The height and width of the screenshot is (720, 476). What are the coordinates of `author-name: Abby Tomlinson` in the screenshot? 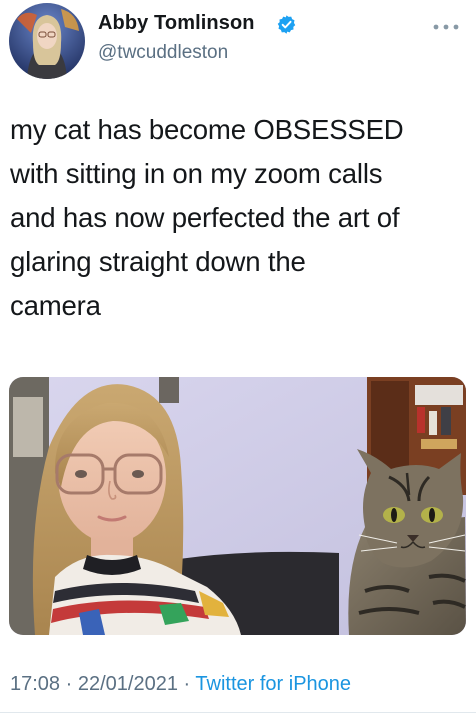 It's located at (176, 23).